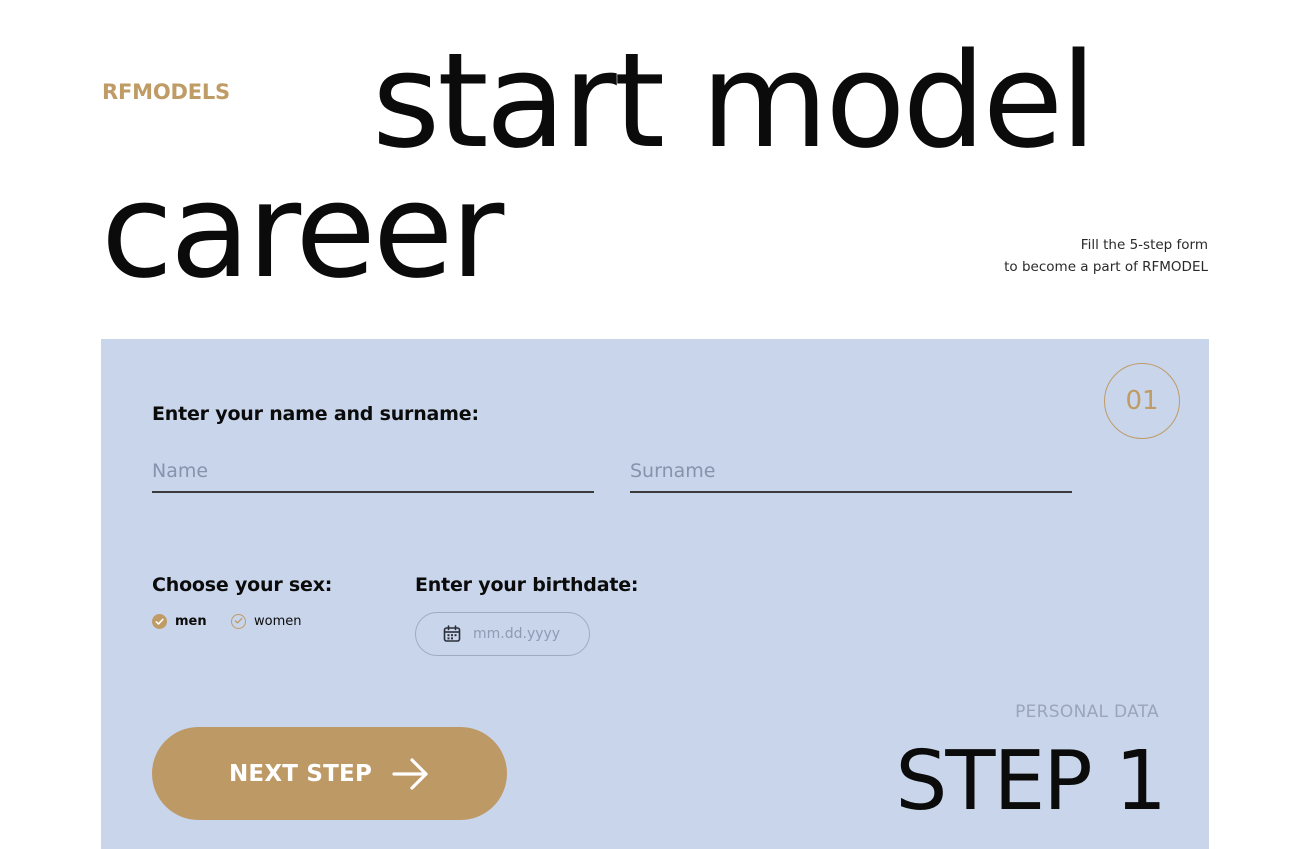 This screenshot has height=849, width=1310. I want to click on name-input, so click(373, 472).